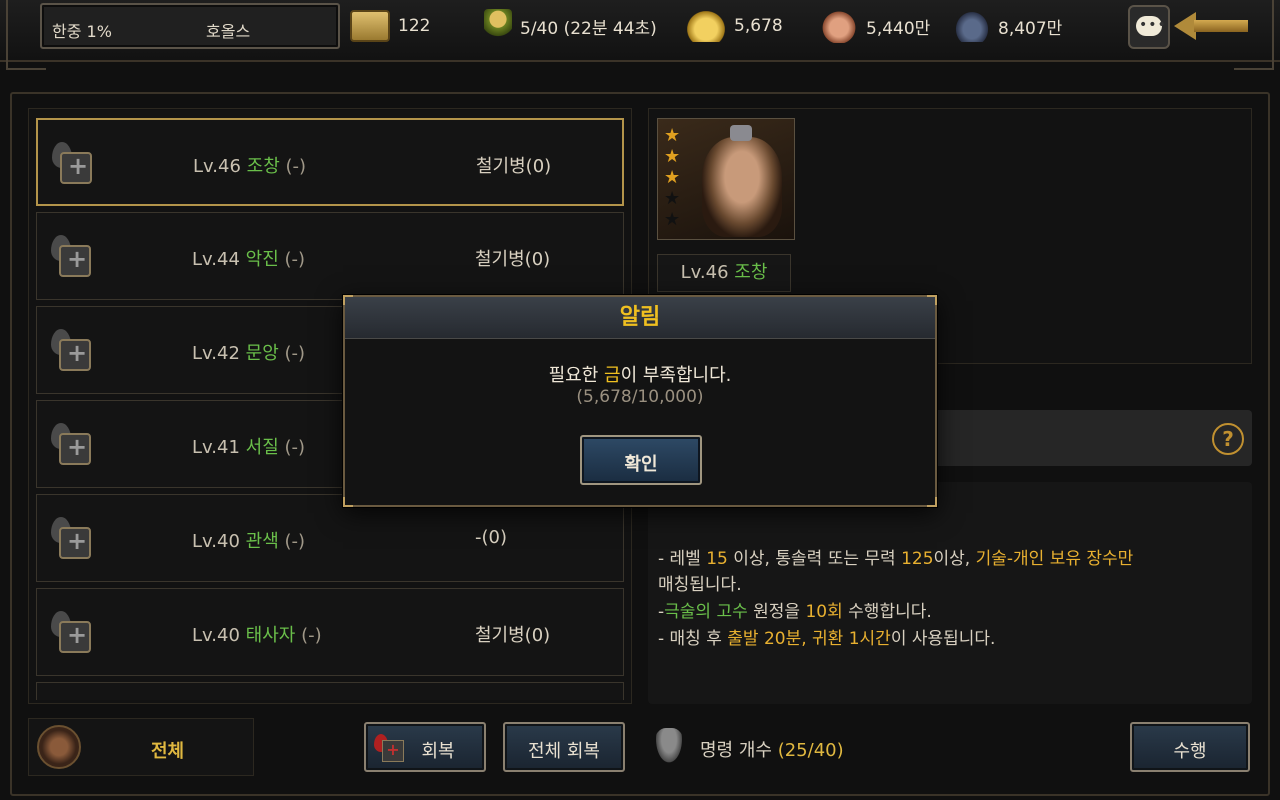 The height and width of the screenshot is (800, 1280). What do you see at coordinates (217, 166) in the screenshot?
I see `officer-level: Lv.46` at bounding box center [217, 166].